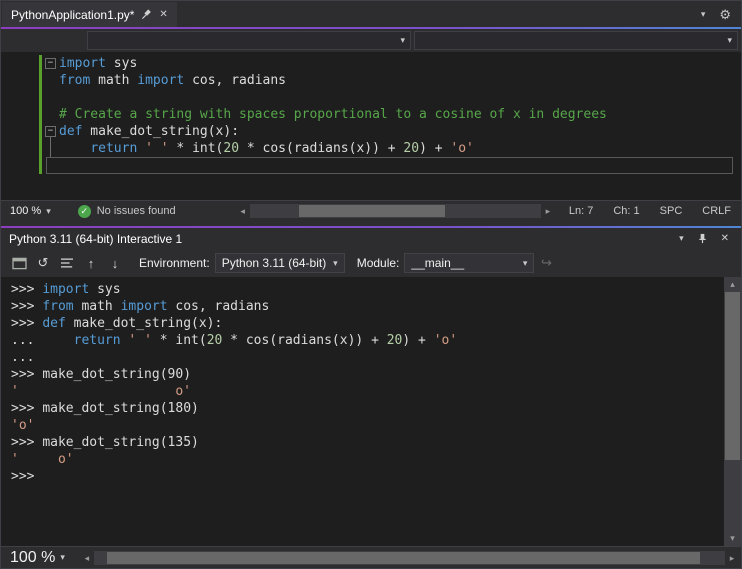  What do you see at coordinates (703, 14) in the screenshot?
I see `document-list-chevron-icon: ▾` at bounding box center [703, 14].